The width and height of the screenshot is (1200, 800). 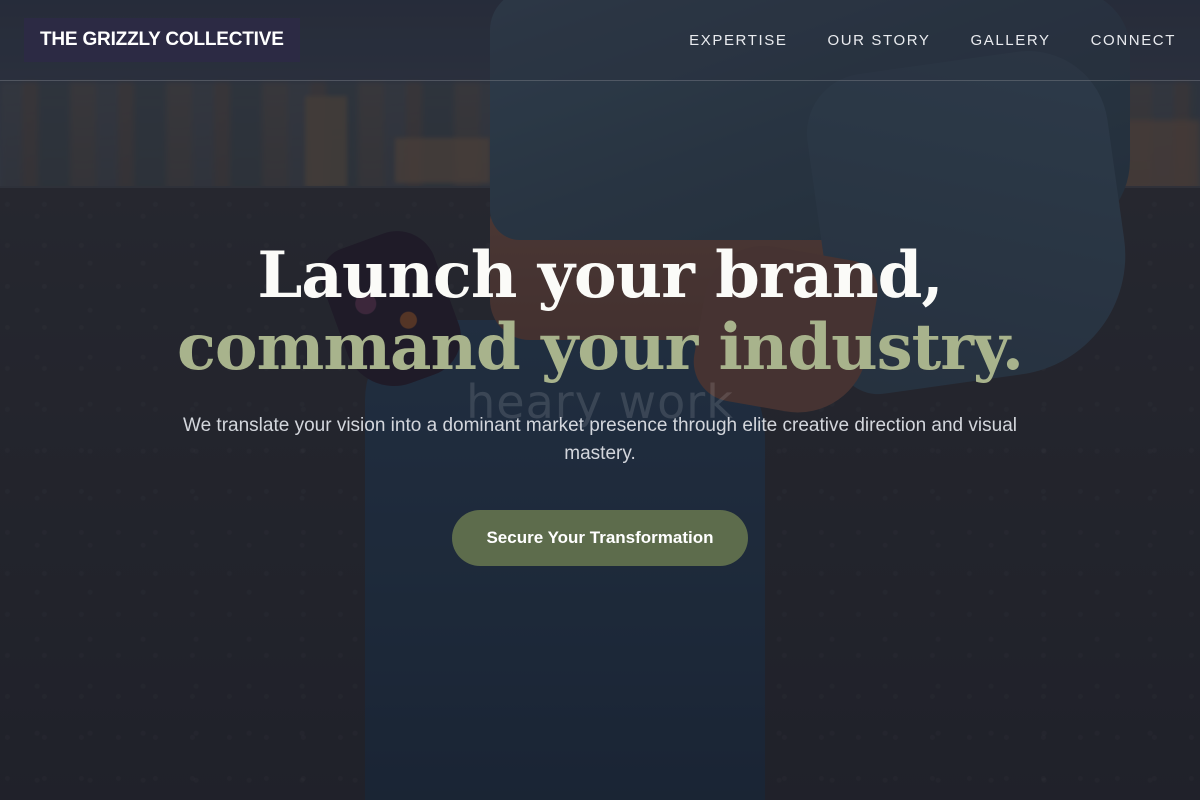 What do you see at coordinates (932, 40) in the screenshot?
I see `main-navigation: EXPERTISE OUR STORY GALLERY CONNECT` at bounding box center [932, 40].